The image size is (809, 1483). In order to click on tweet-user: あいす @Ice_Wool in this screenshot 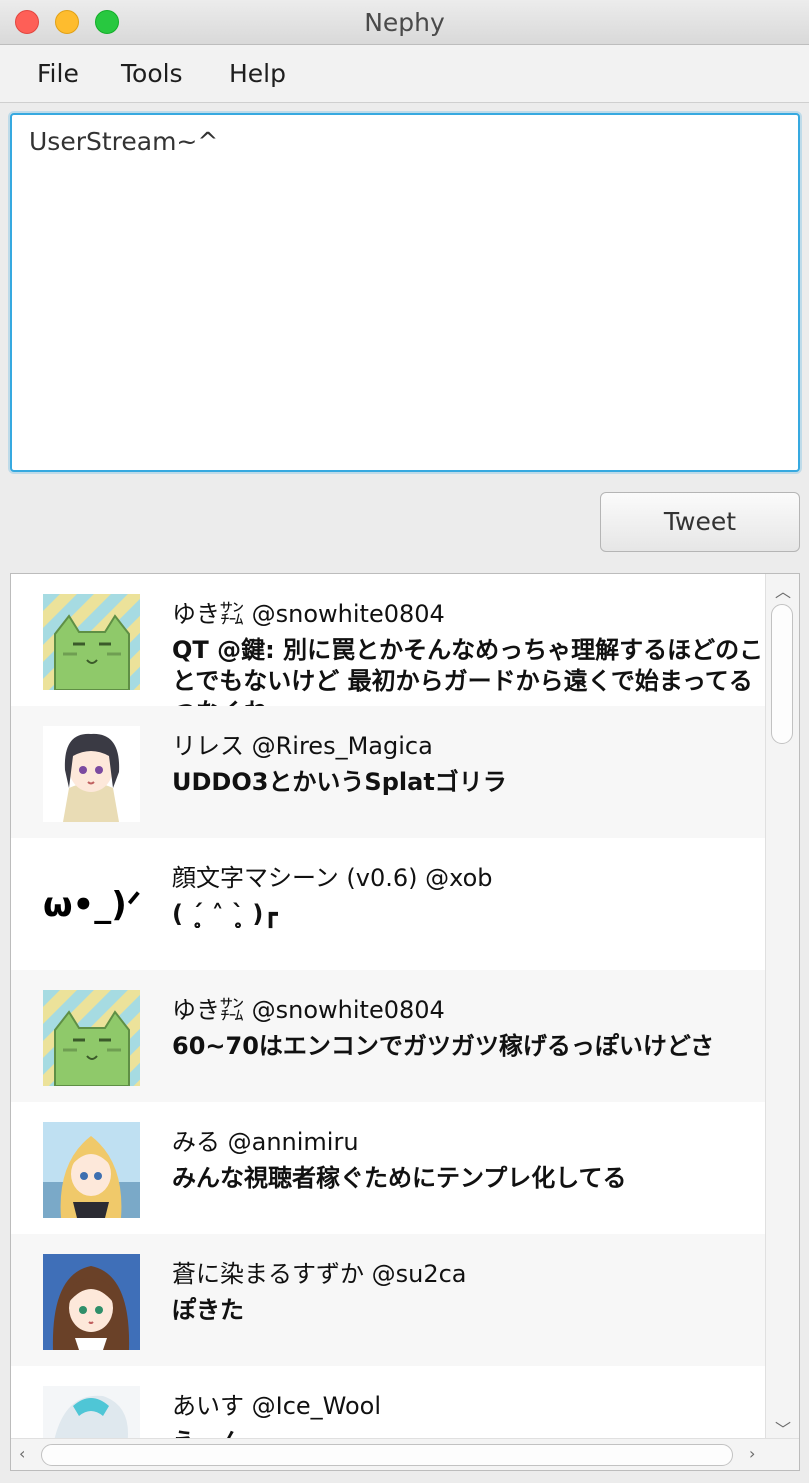, I will do `click(277, 1406)`.